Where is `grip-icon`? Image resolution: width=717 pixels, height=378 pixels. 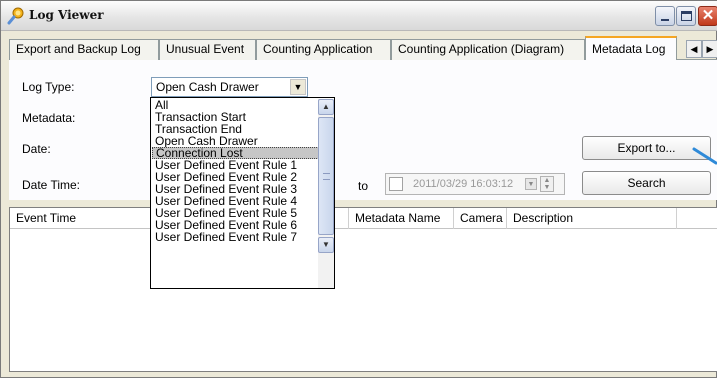
grip-icon is located at coordinates (326, 176).